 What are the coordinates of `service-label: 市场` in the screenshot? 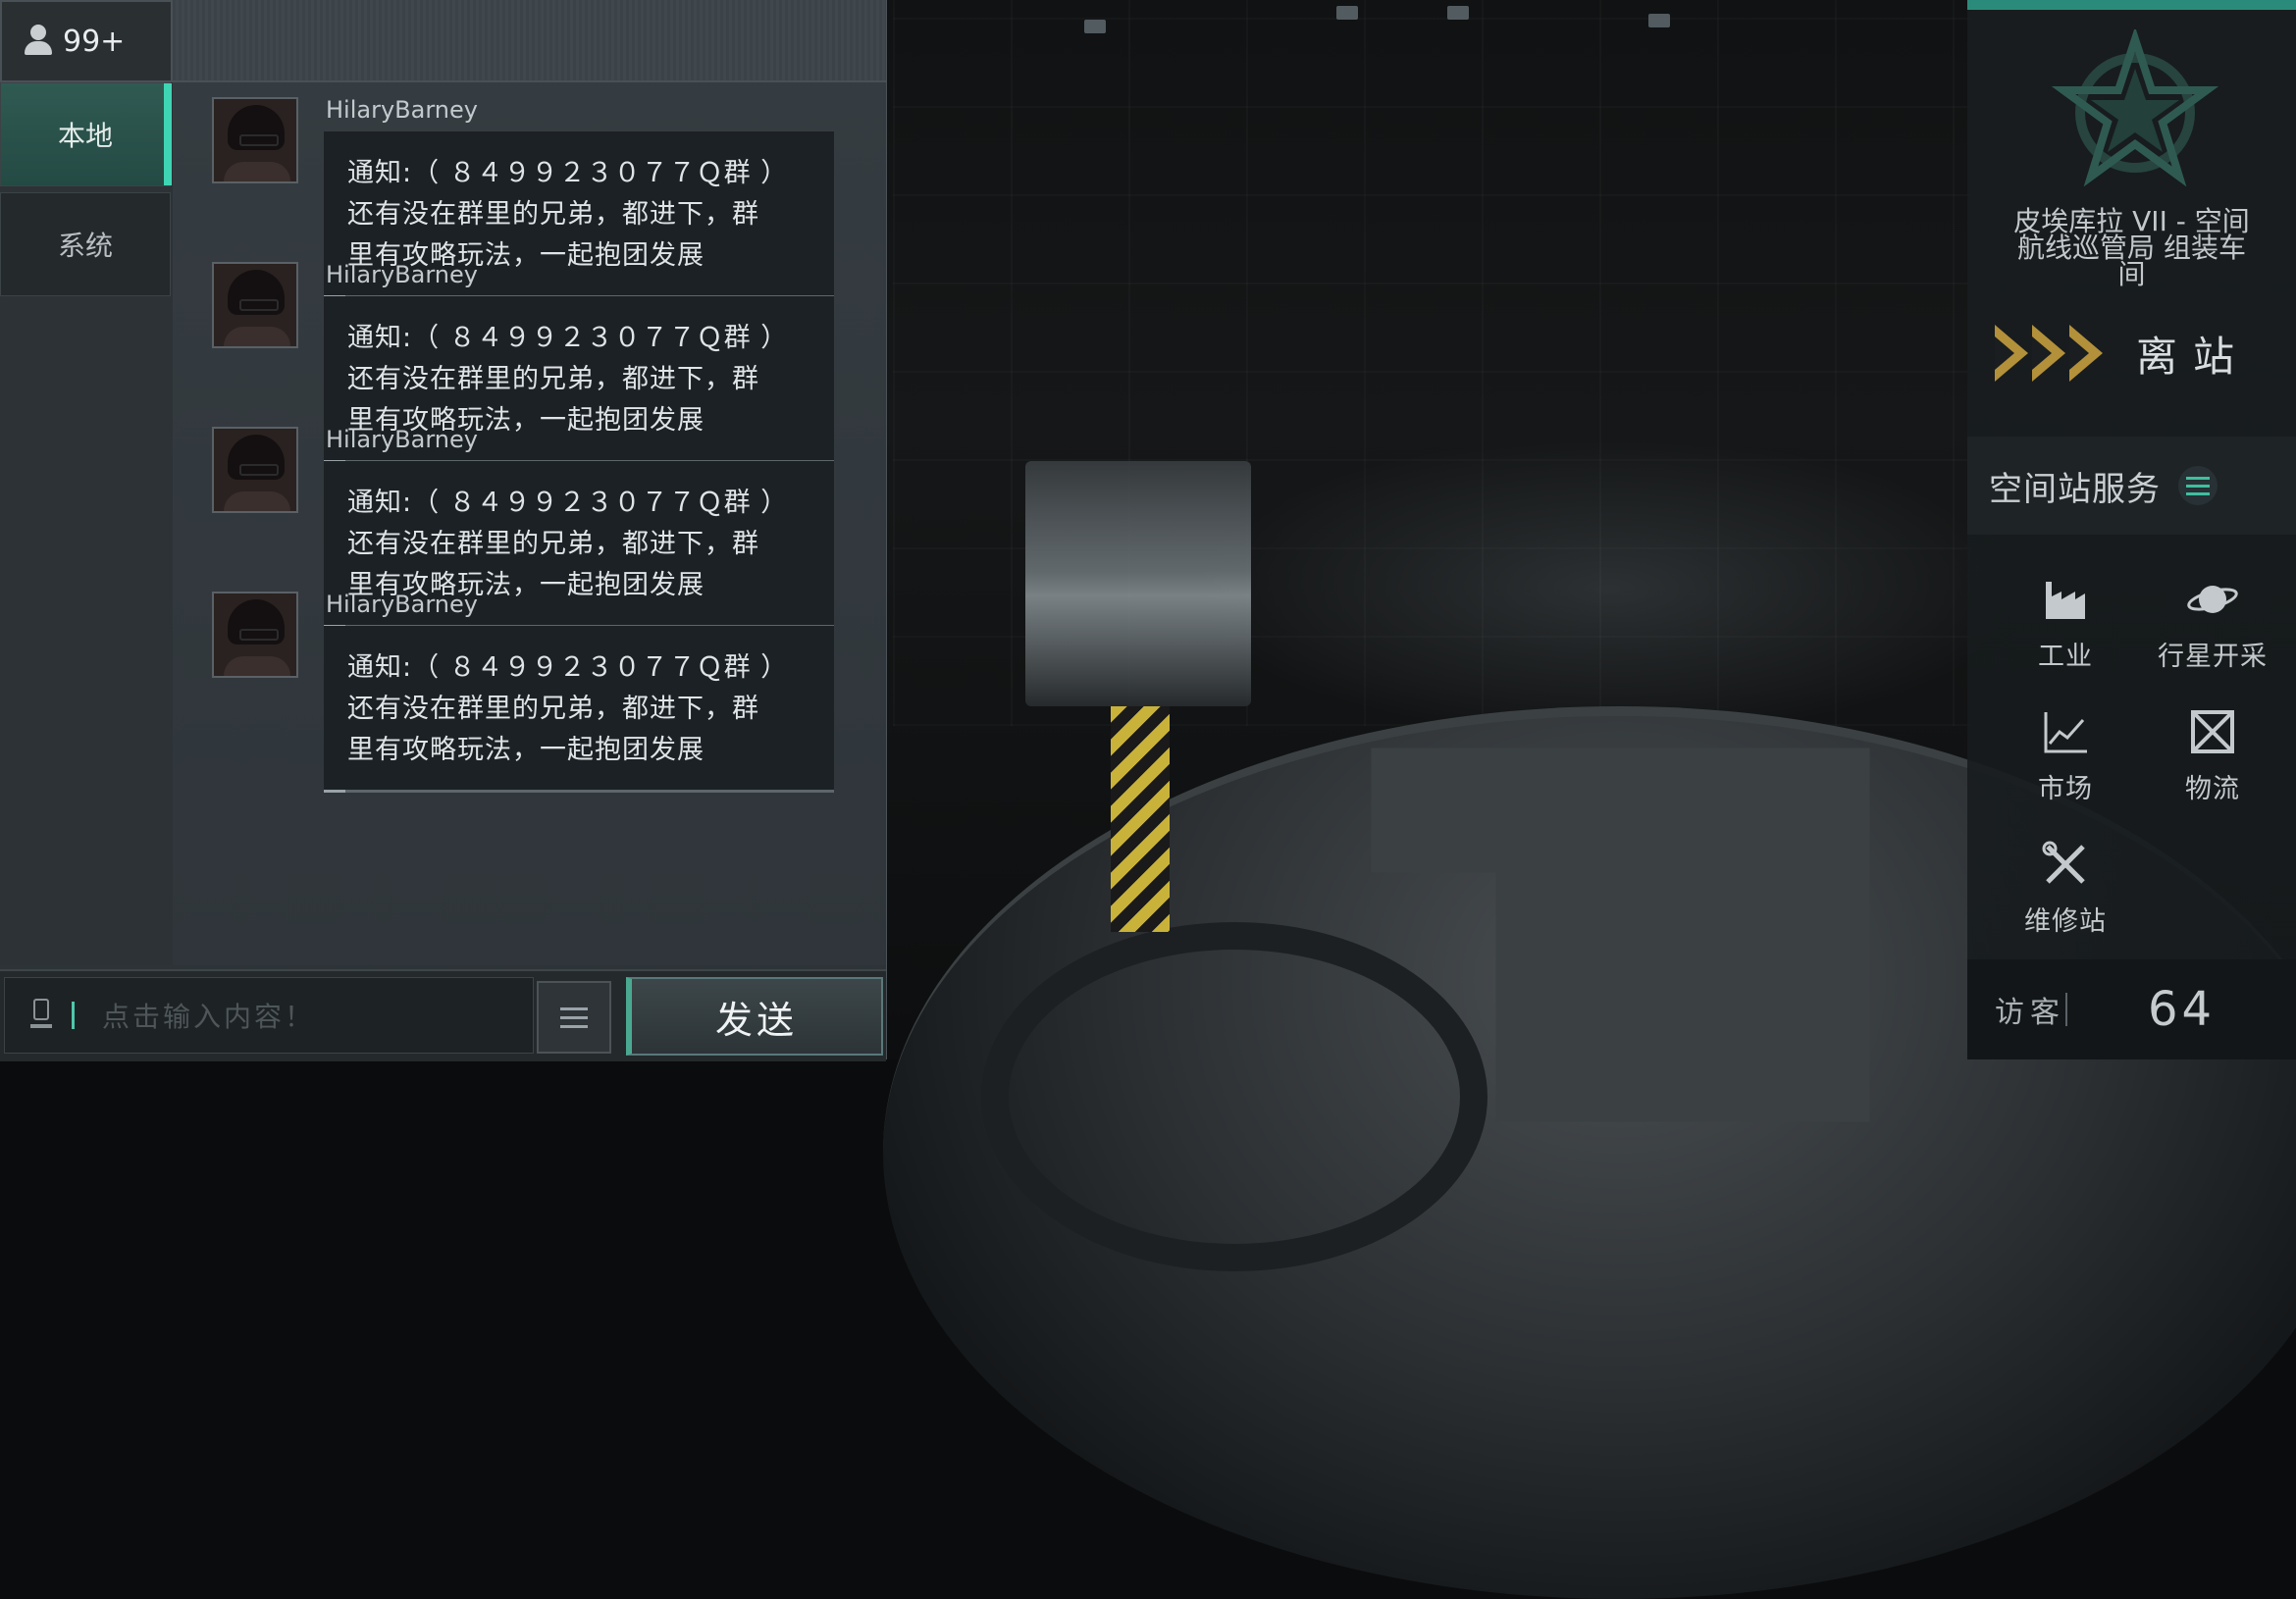 It's located at (2065, 789).